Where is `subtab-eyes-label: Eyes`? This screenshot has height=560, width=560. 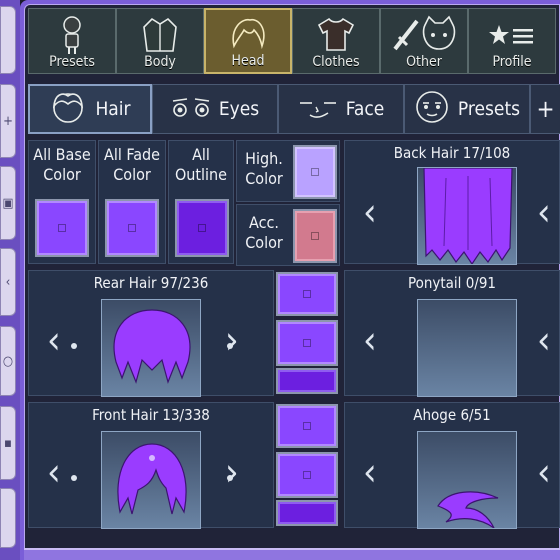
subtab-eyes-label: Eyes is located at coordinates (239, 109).